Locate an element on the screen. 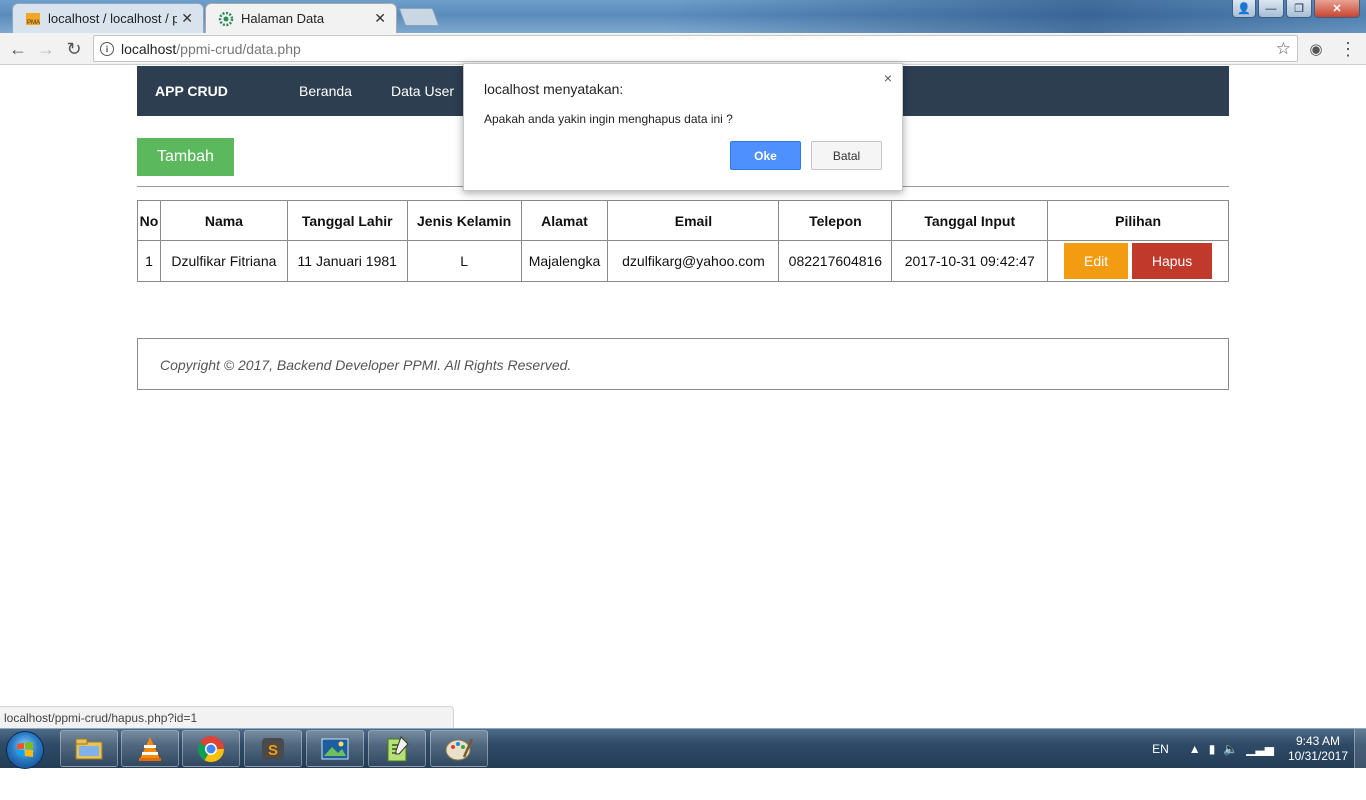  cell-tanggal-lahir: 11 Januari 1981 is located at coordinates (347, 261).